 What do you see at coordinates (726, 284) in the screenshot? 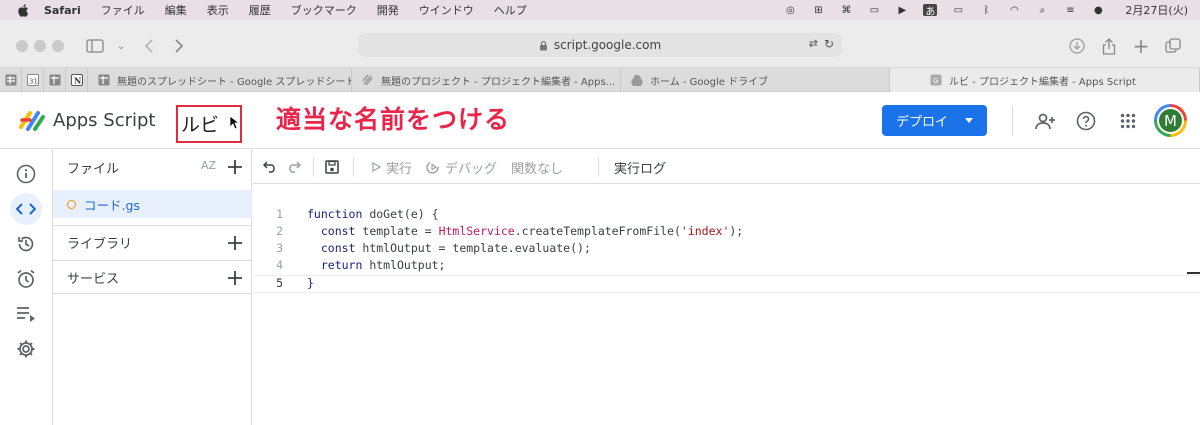
I see `current-line-highlight` at bounding box center [726, 284].